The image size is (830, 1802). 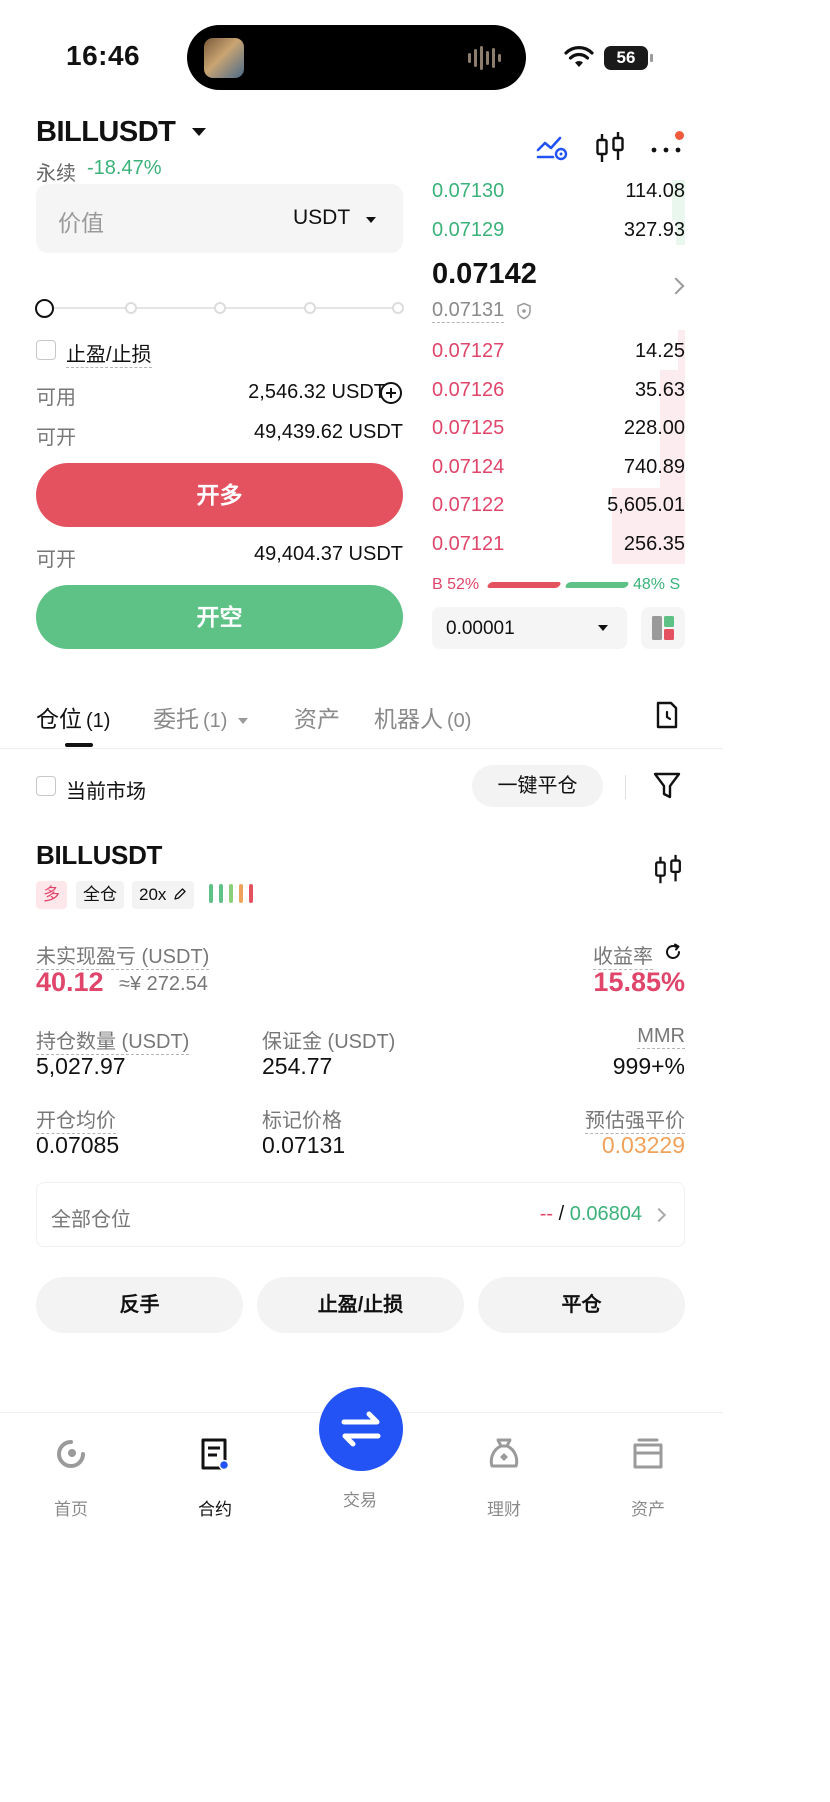 I want to click on nav-label: 交易, so click(x=360, y=1500).